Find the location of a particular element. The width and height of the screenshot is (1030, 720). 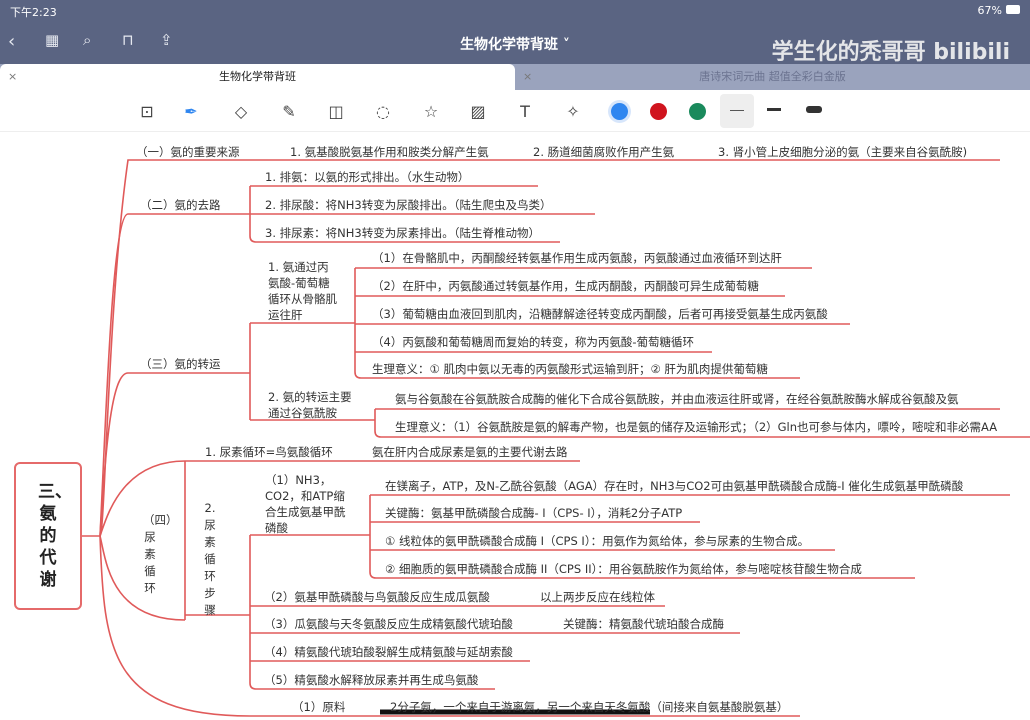

node: 1. 排氨：以氨的形式排出。（水生动物） is located at coordinates (367, 177).